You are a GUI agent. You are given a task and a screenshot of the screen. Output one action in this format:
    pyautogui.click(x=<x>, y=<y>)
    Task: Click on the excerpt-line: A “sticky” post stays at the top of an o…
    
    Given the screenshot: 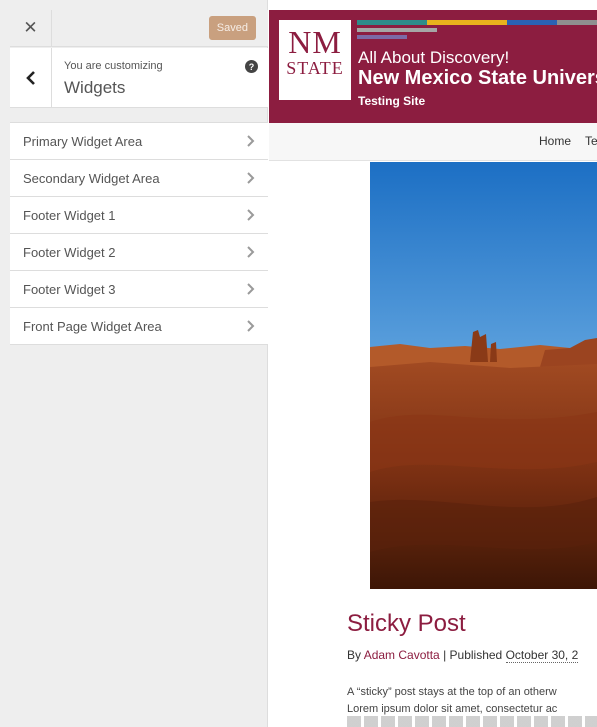 What is the action you would take?
    pyautogui.click(x=452, y=692)
    